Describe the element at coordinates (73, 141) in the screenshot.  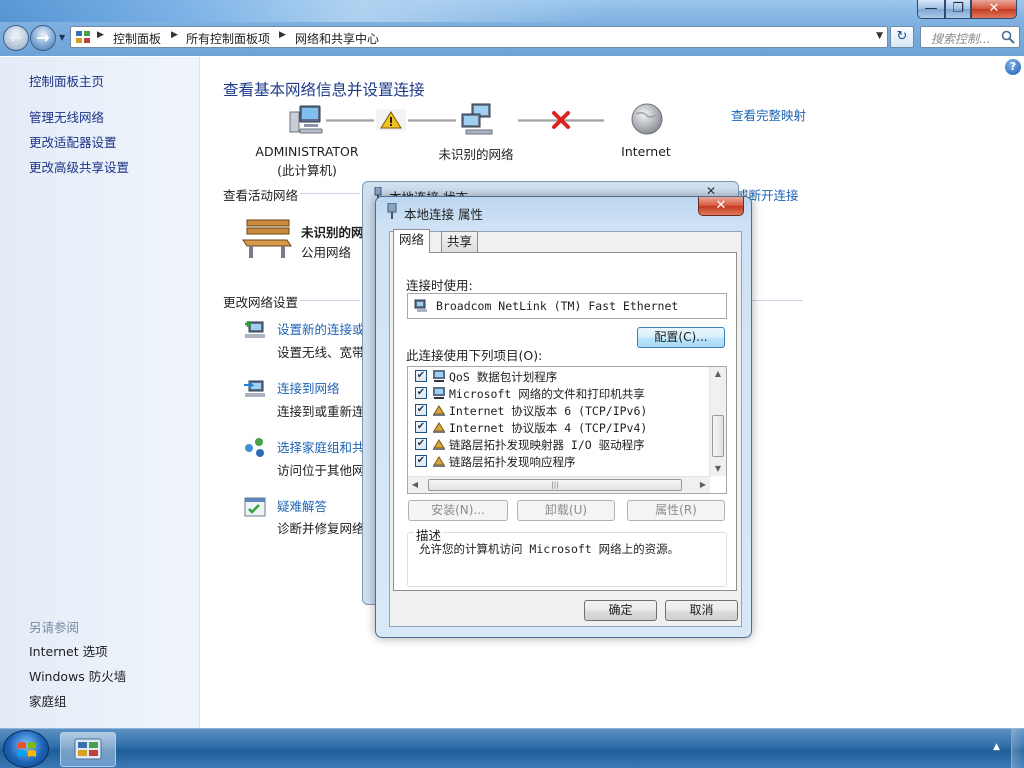
I see `change-adapter-settings-link: 更改适配器设置` at that location.